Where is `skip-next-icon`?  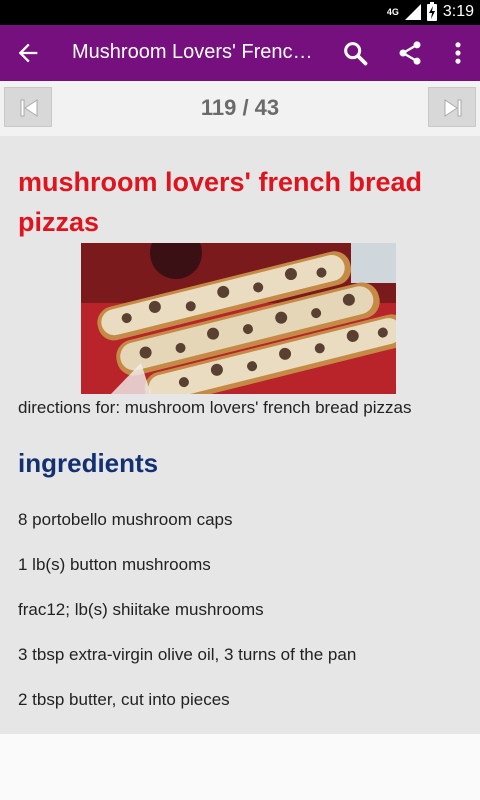 skip-next-icon is located at coordinates (453, 108).